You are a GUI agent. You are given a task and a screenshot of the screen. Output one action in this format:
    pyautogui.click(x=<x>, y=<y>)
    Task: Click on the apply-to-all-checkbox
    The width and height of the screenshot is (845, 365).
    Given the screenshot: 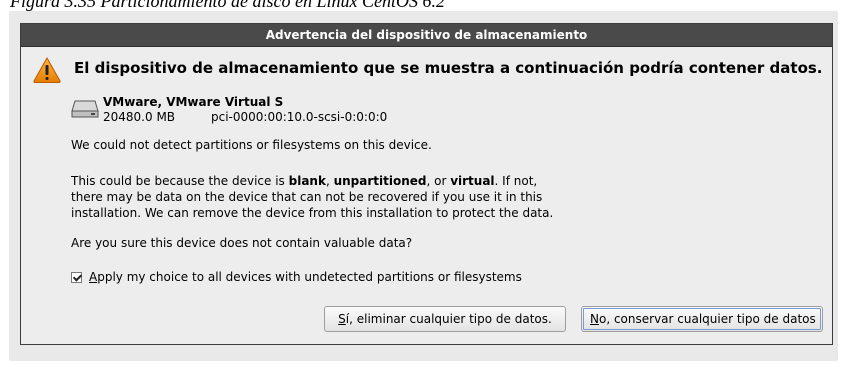 What is the action you would take?
    pyautogui.click(x=76, y=277)
    